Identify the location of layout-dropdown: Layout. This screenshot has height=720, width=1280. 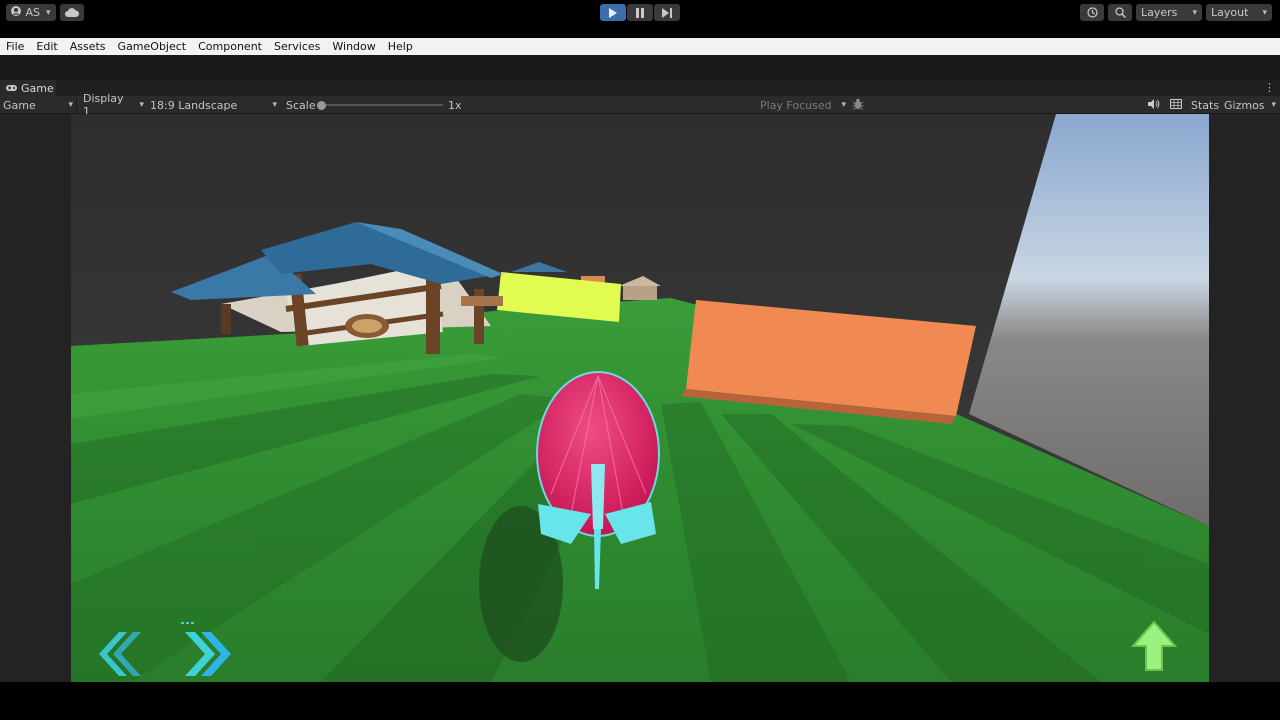
(1239, 12).